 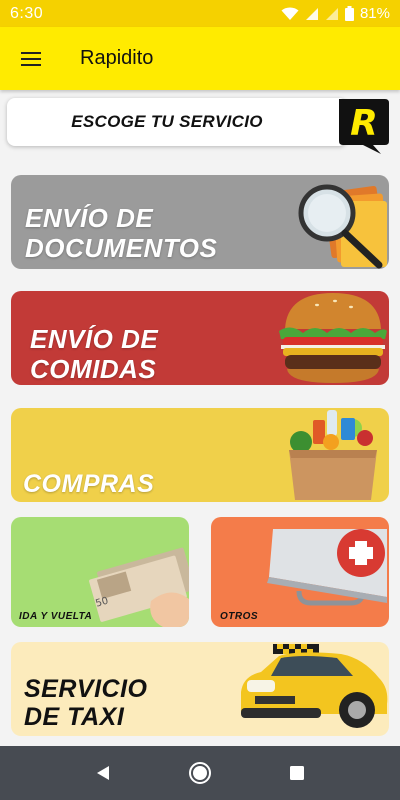 What do you see at coordinates (27, 13) in the screenshot?
I see `status-time: 6:30` at bounding box center [27, 13].